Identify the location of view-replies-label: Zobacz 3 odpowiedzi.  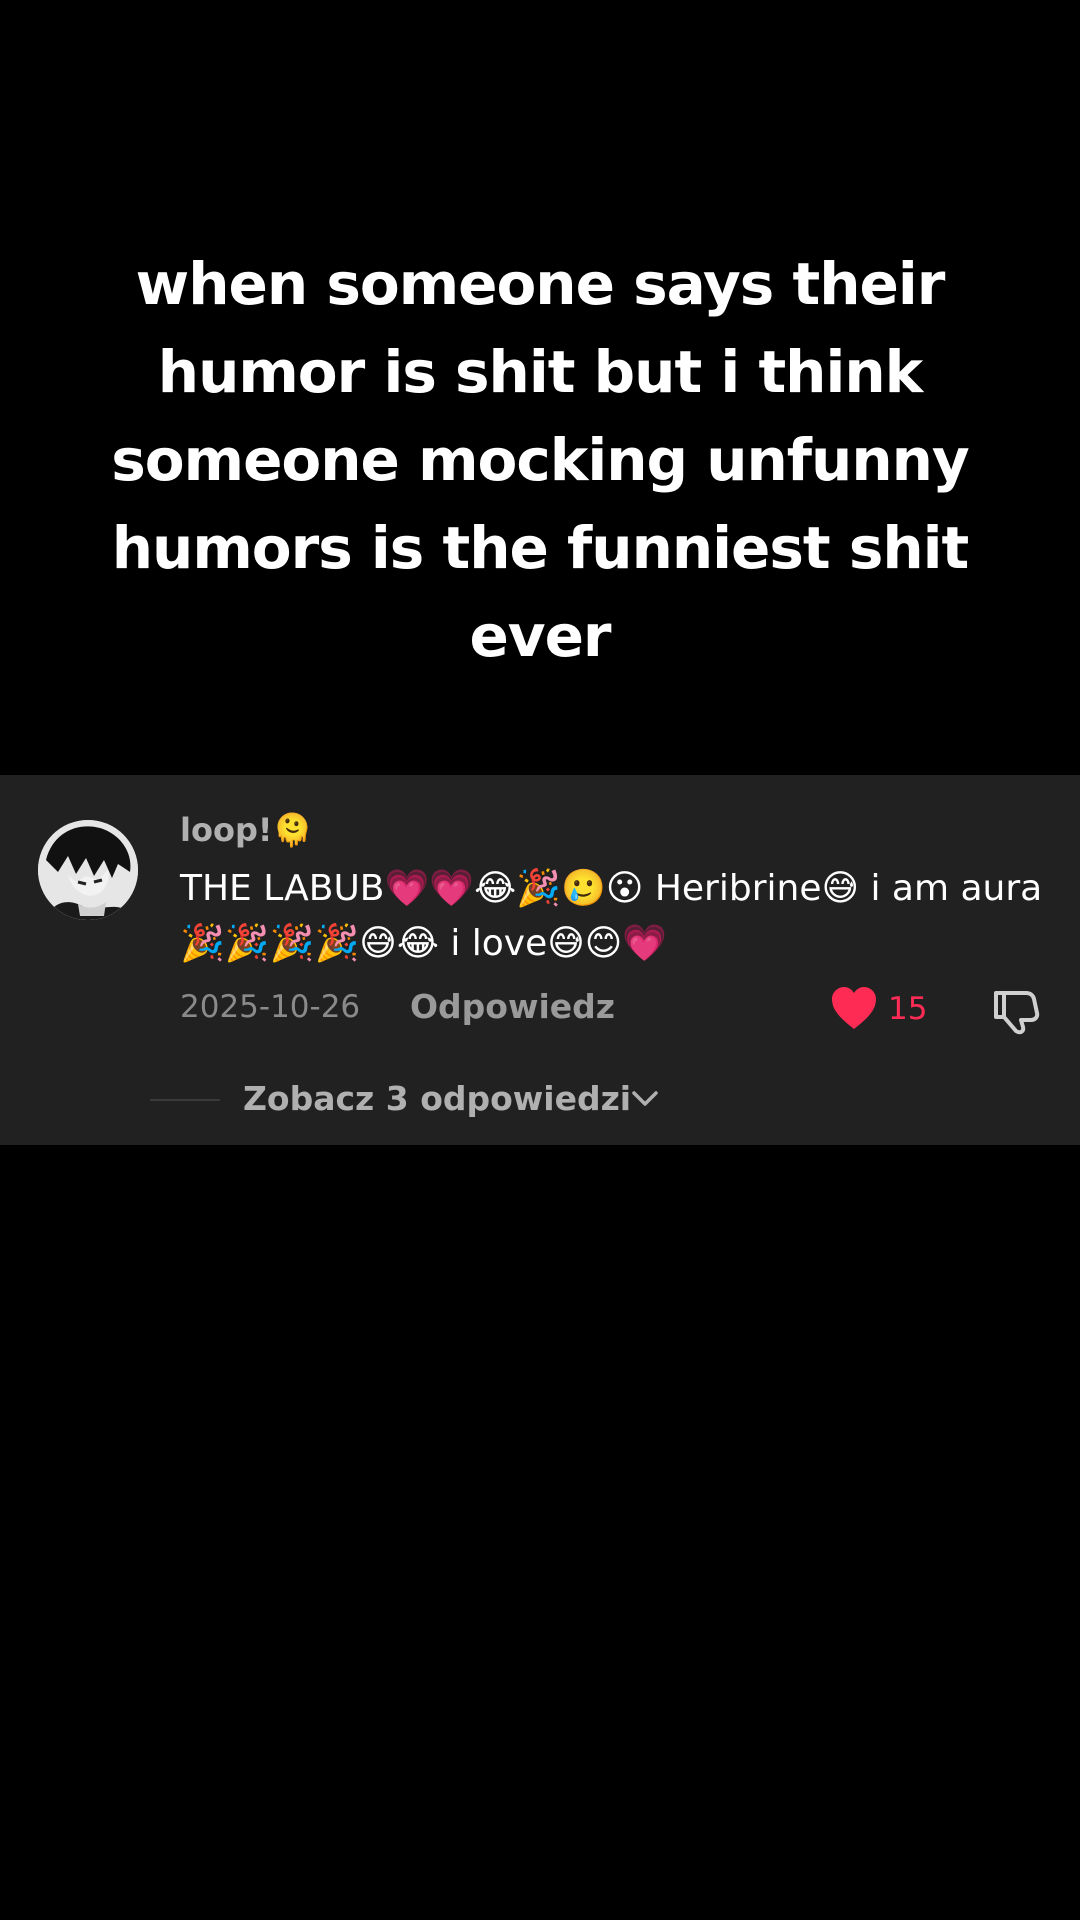
(437, 1098).